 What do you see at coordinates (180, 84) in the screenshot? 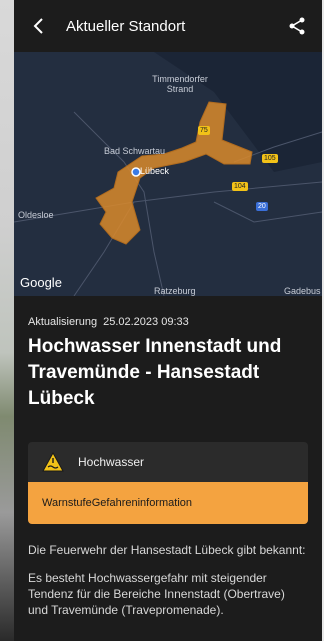
I see `map-label-timmendorfer: Timmendorfer Strand` at bounding box center [180, 84].